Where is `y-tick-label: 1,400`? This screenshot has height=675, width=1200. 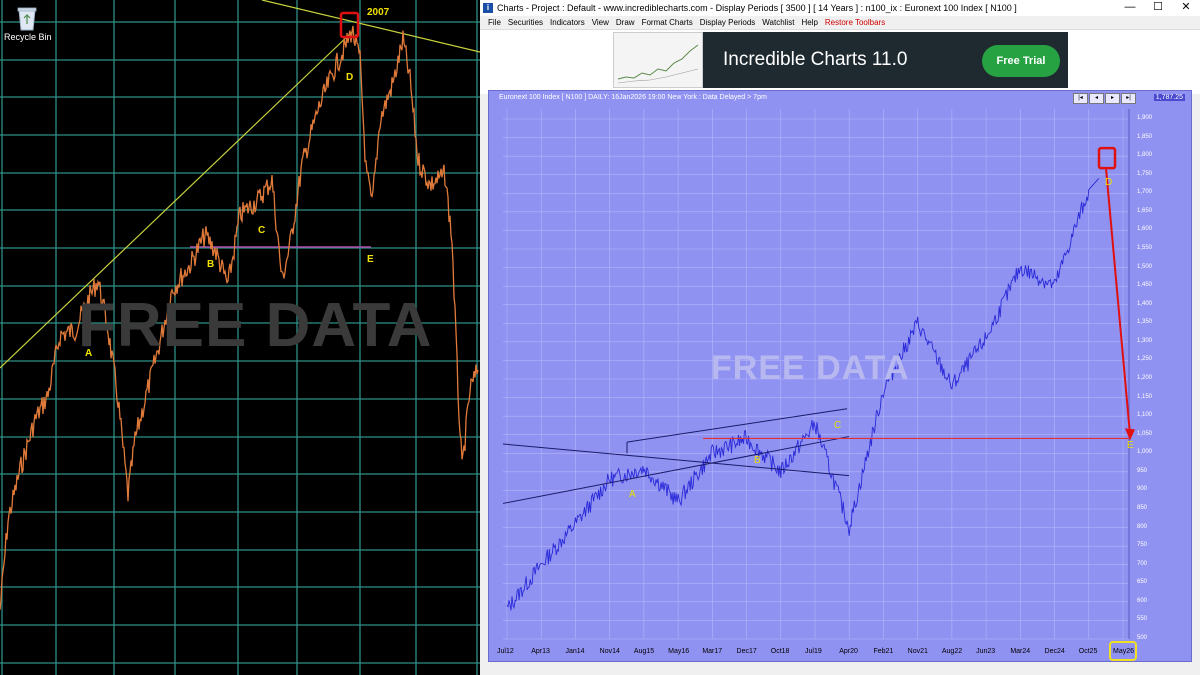
y-tick-label: 1,400 is located at coordinates (1145, 303).